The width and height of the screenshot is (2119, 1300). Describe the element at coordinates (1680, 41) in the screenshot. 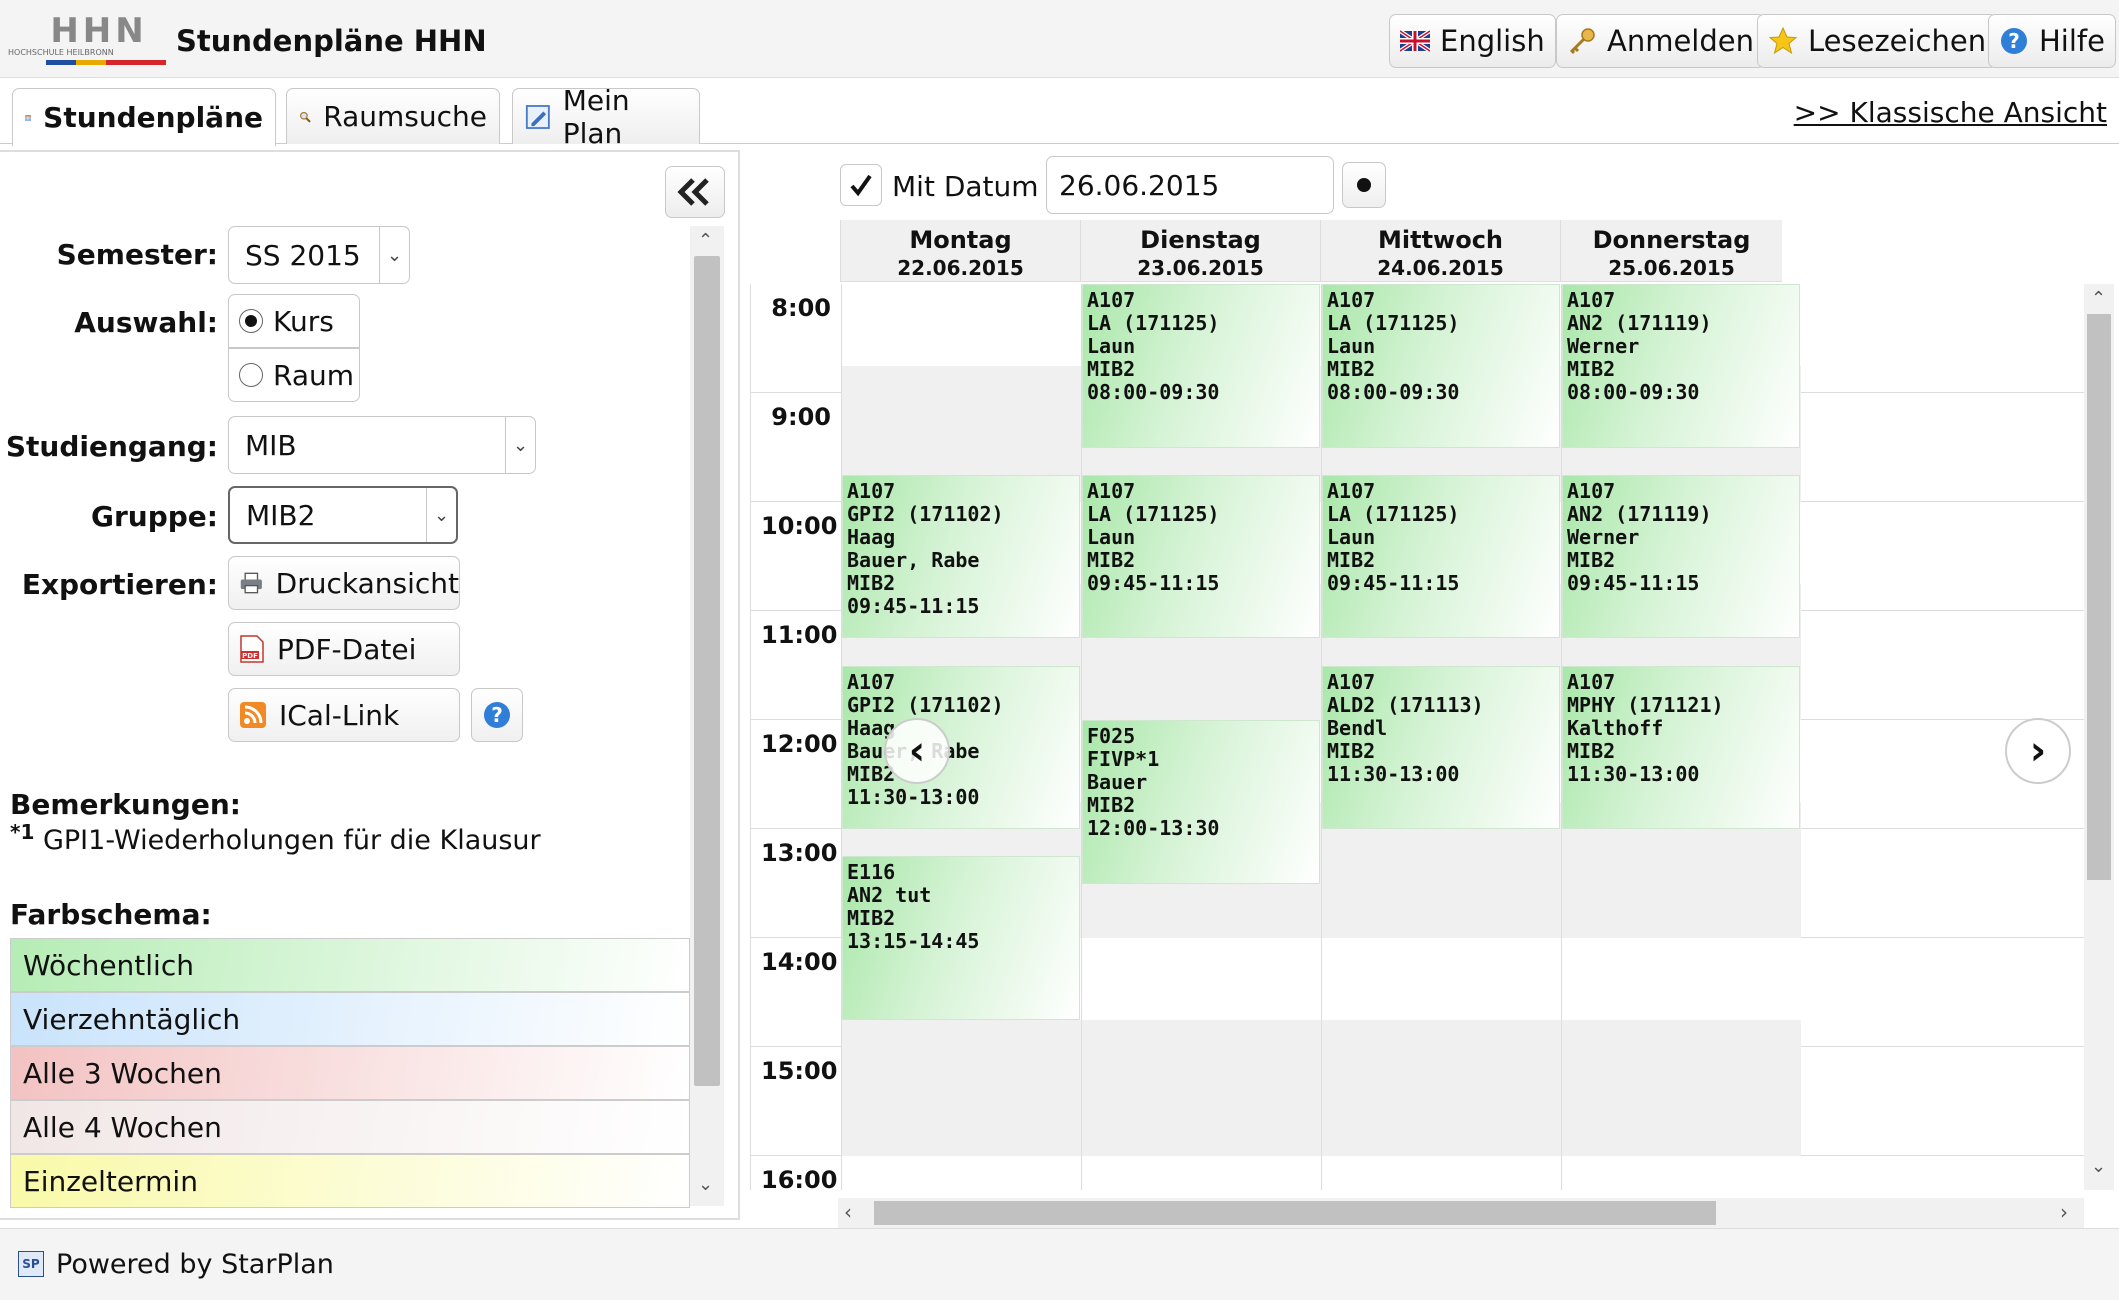

I see `login-label: Anmelden` at that location.